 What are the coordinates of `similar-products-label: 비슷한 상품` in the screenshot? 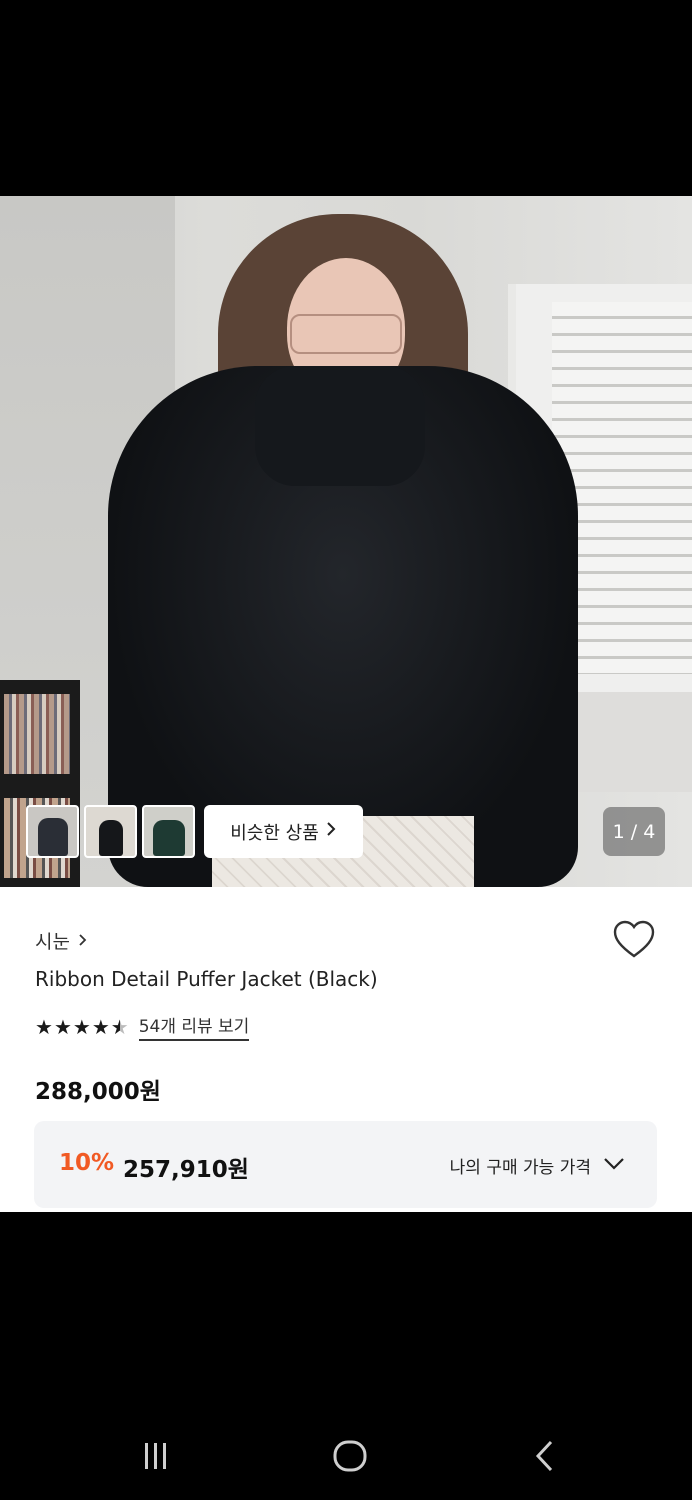 It's located at (274, 833).